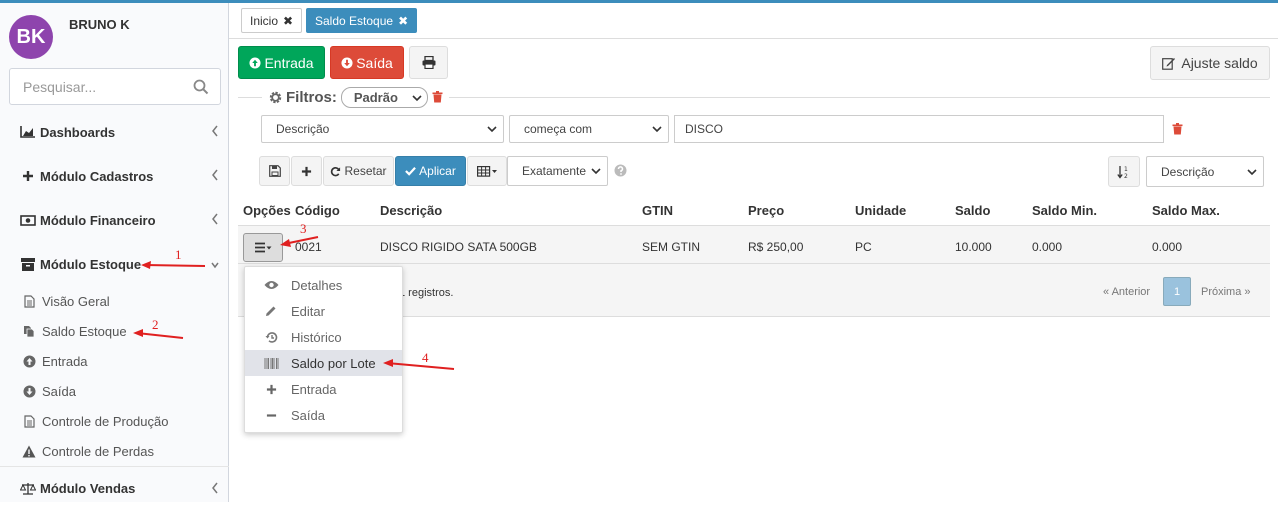 This screenshot has width=1278, height=510. What do you see at coordinates (178, 254) in the screenshot?
I see `annotation-number: 1` at bounding box center [178, 254].